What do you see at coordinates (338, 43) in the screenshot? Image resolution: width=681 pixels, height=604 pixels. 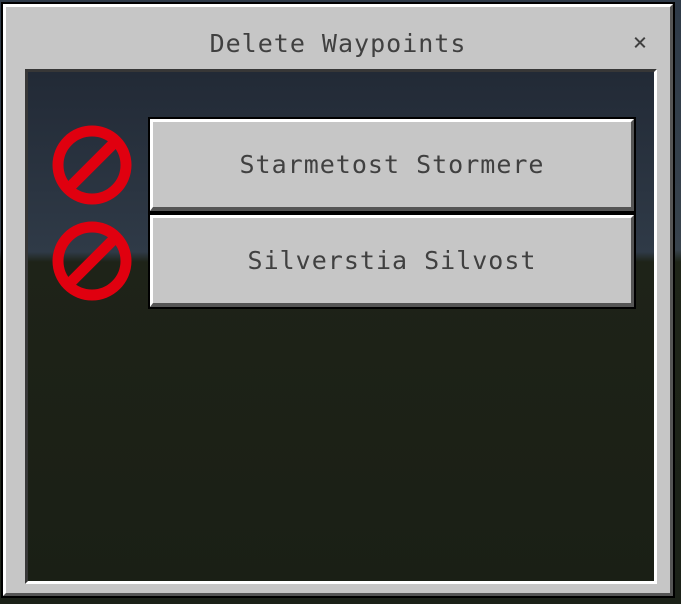 I see `dialog-title: Delete Waypoints` at bounding box center [338, 43].